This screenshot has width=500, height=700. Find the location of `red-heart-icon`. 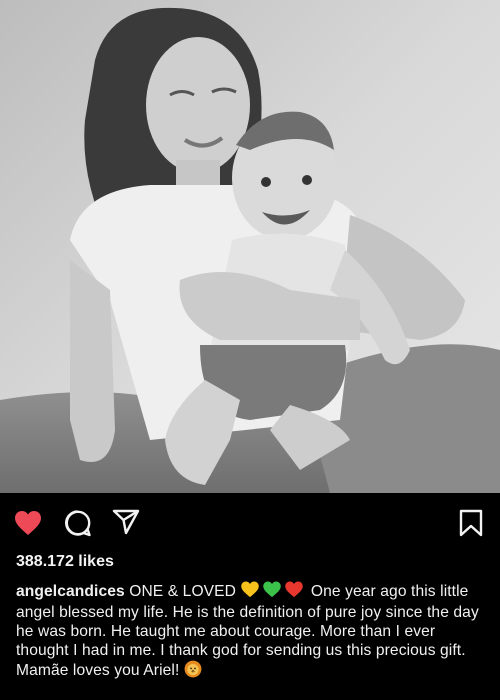

red-heart-icon is located at coordinates (294, 591).